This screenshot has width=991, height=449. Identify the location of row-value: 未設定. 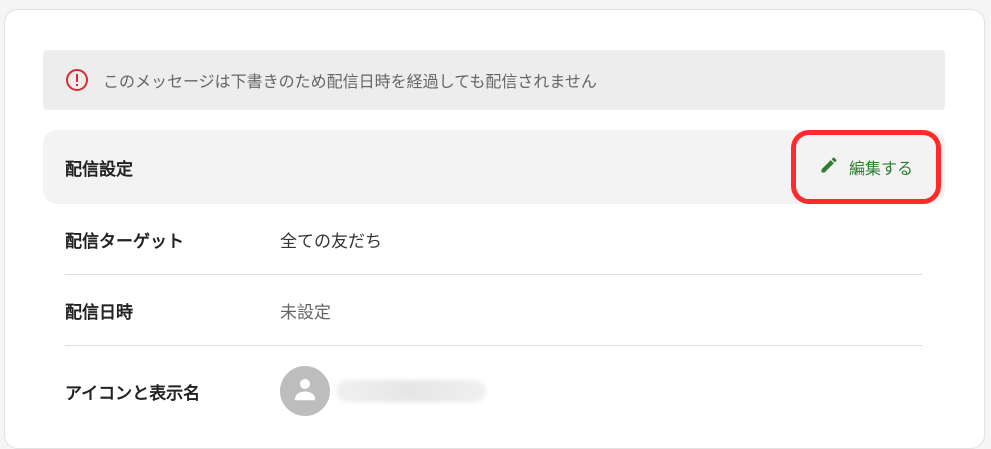
(305, 312).